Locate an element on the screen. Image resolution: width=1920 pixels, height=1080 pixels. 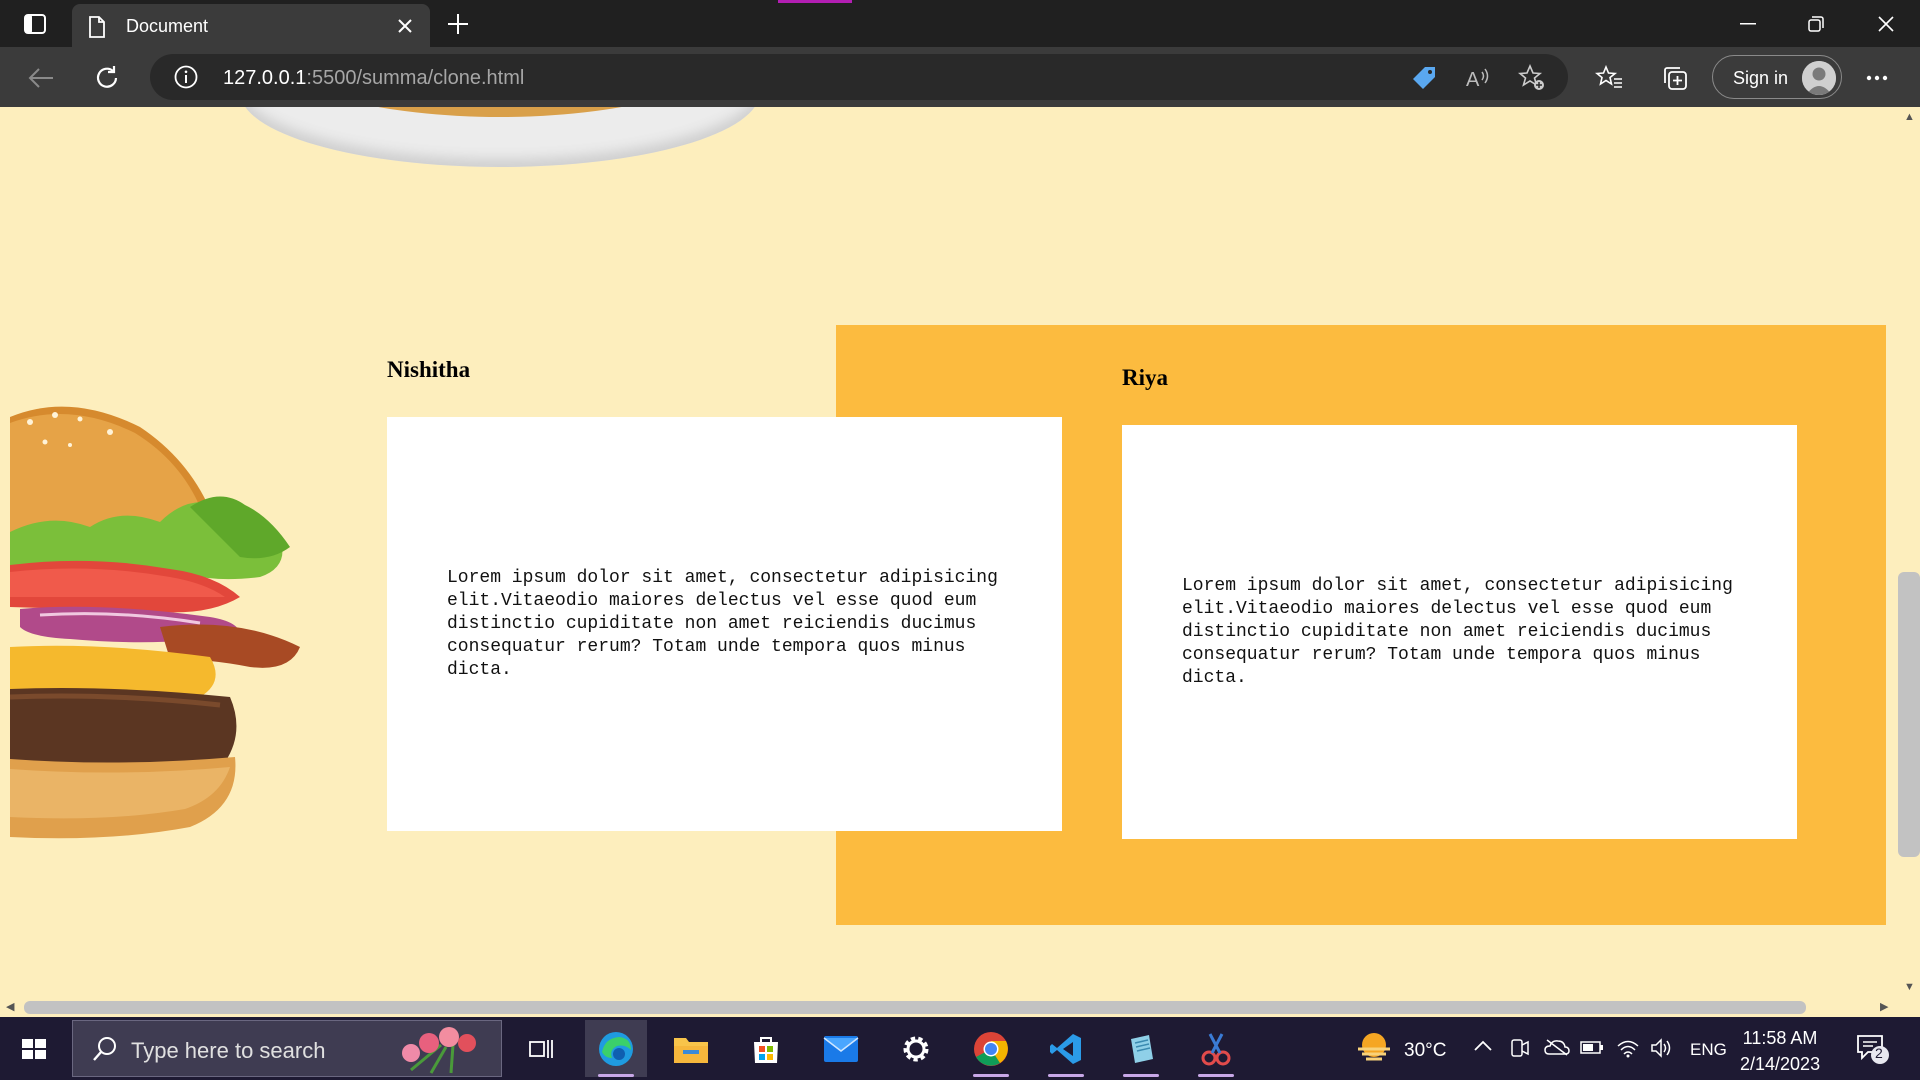
weather-icon is located at coordinates (1374, 1049).